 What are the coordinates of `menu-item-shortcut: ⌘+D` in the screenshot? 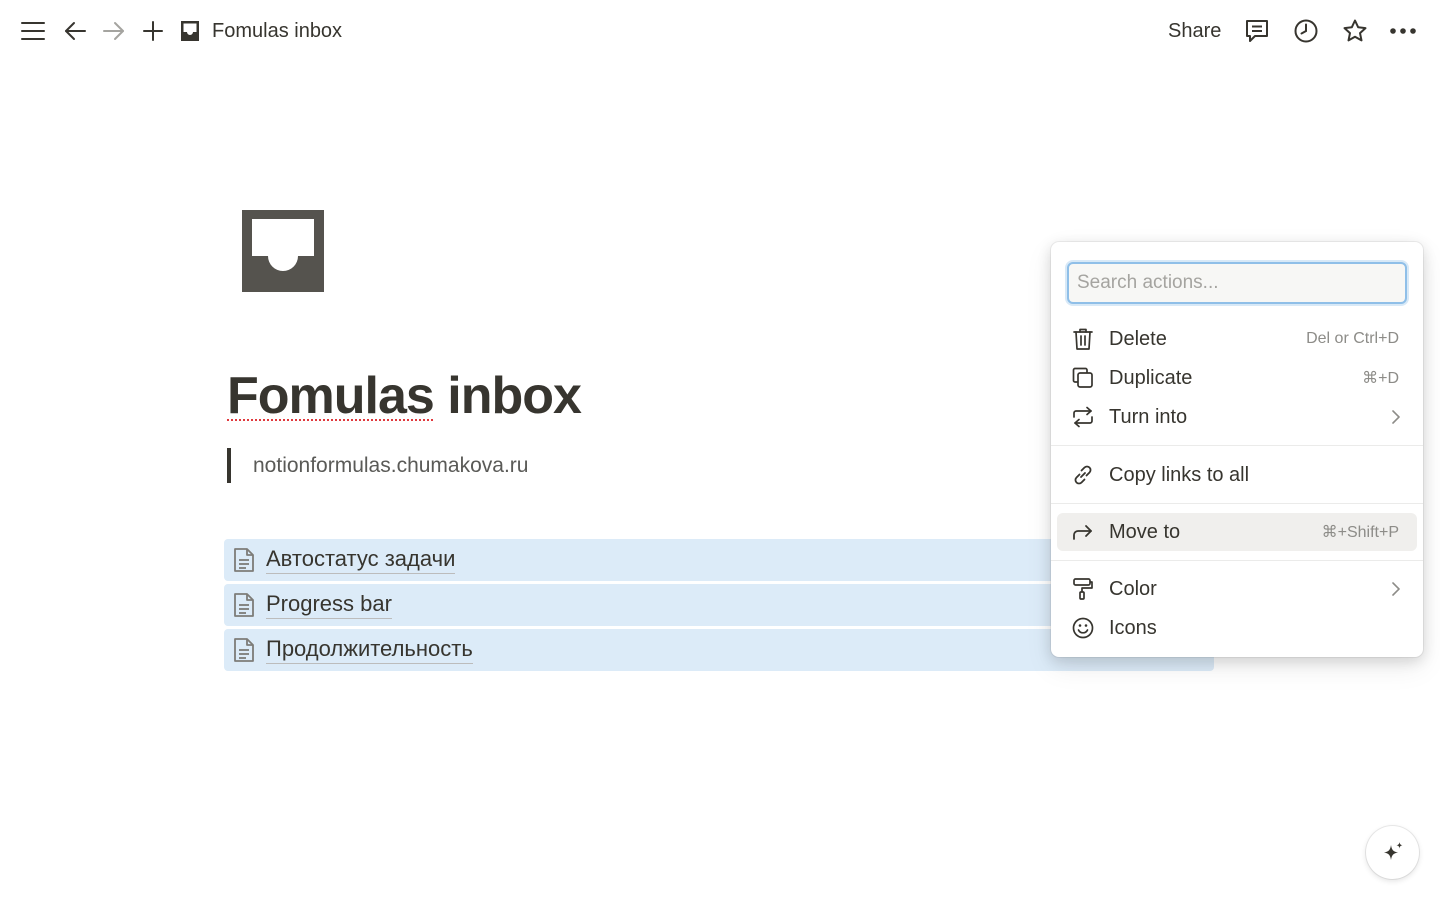 It's located at (1380, 378).